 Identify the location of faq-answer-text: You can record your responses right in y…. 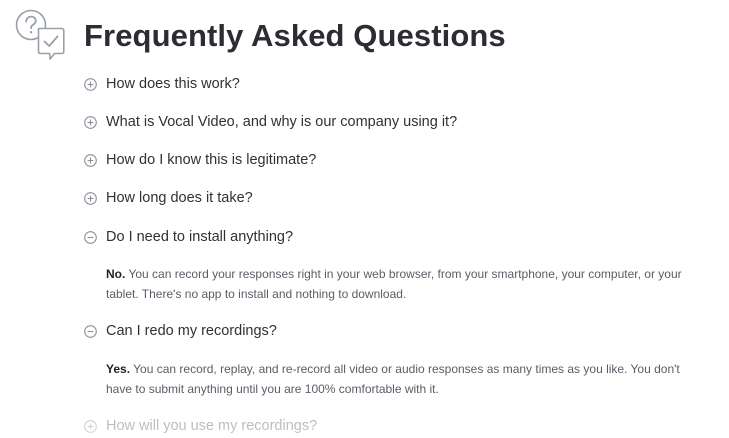
(394, 284).